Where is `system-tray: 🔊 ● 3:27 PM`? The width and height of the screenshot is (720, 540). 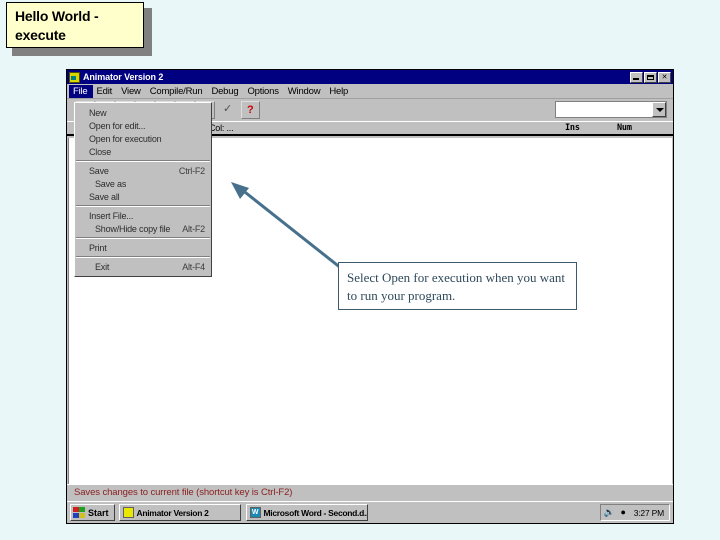
system-tray: 🔊 ● 3:27 PM is located at coordinates (634, 512).